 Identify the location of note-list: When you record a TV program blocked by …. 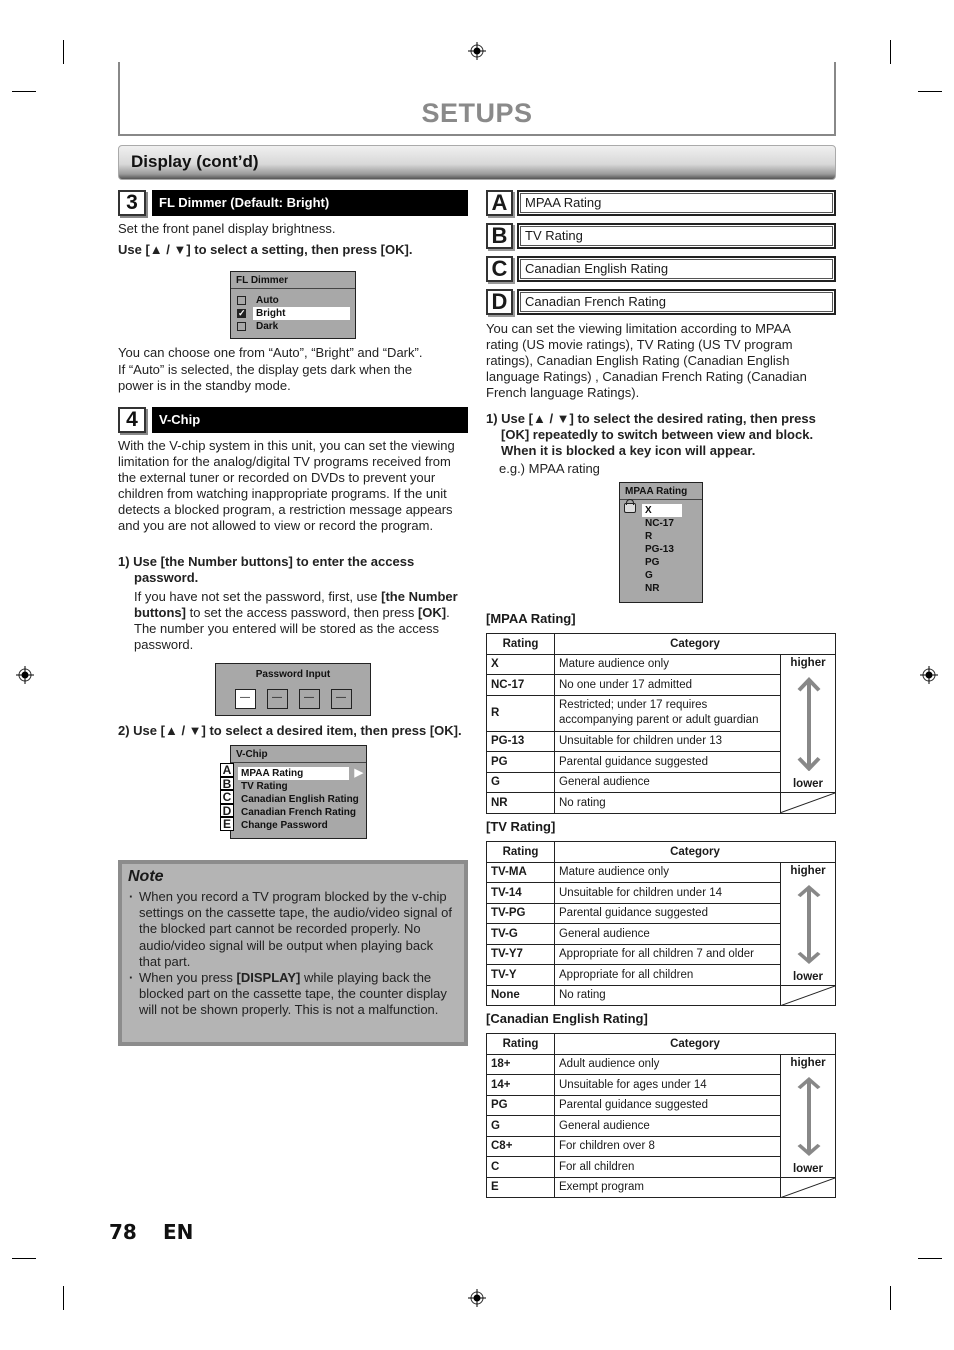
(293, 954).